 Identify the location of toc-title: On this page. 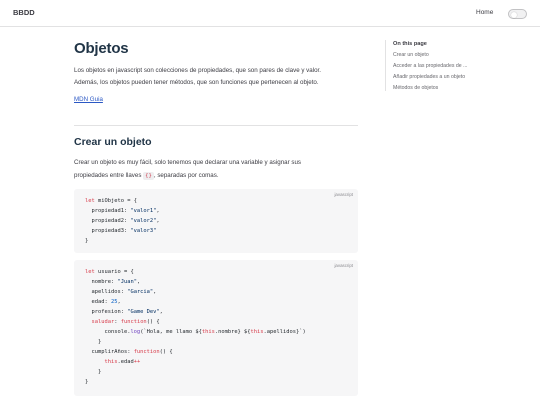
(410, 44).